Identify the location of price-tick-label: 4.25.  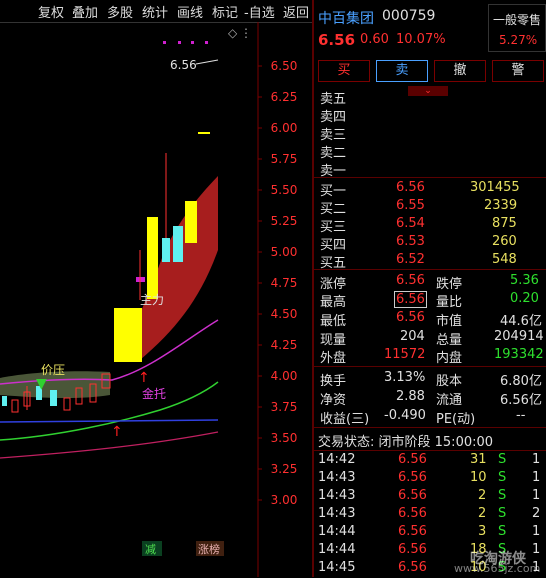
(284, 345).